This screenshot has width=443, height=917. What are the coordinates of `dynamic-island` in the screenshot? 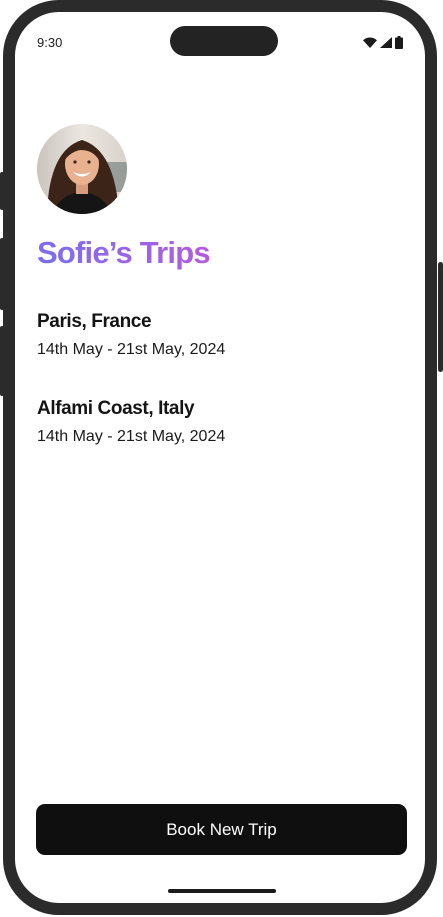 It's located at (224, 41).